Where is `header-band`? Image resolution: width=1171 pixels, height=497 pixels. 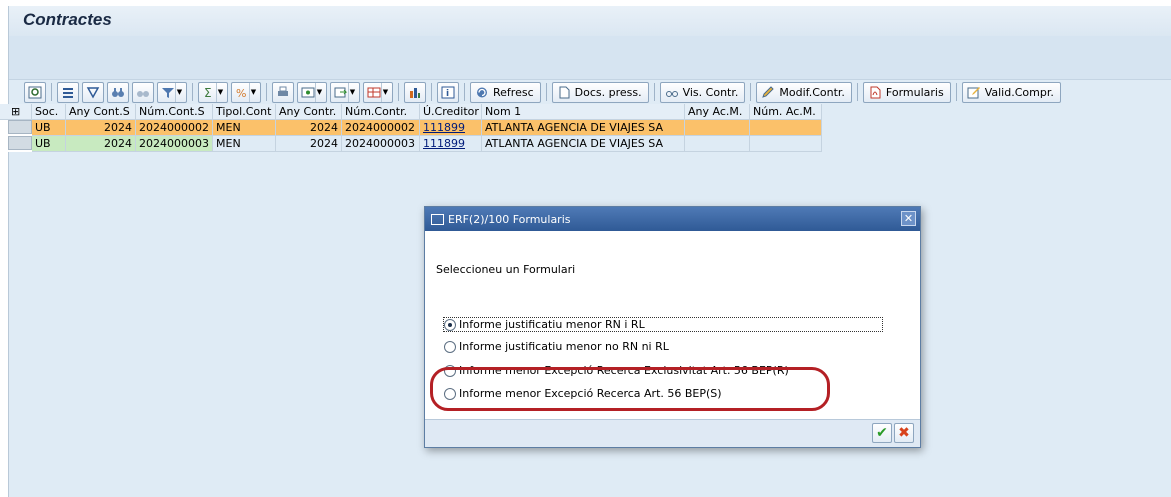 header-band is located at coordinates (590, 58).